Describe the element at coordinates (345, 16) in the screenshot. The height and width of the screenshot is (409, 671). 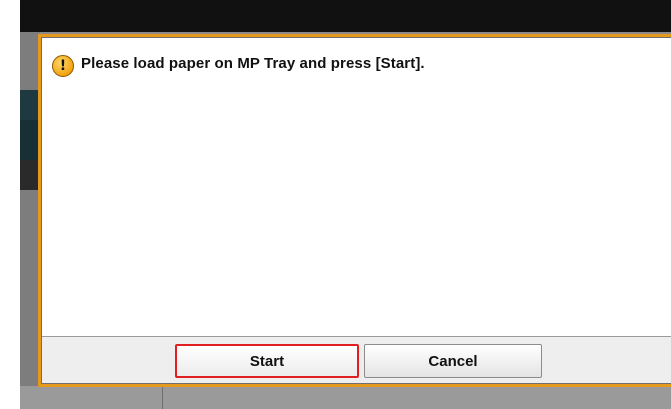
I see `top-status-bar` at that location.